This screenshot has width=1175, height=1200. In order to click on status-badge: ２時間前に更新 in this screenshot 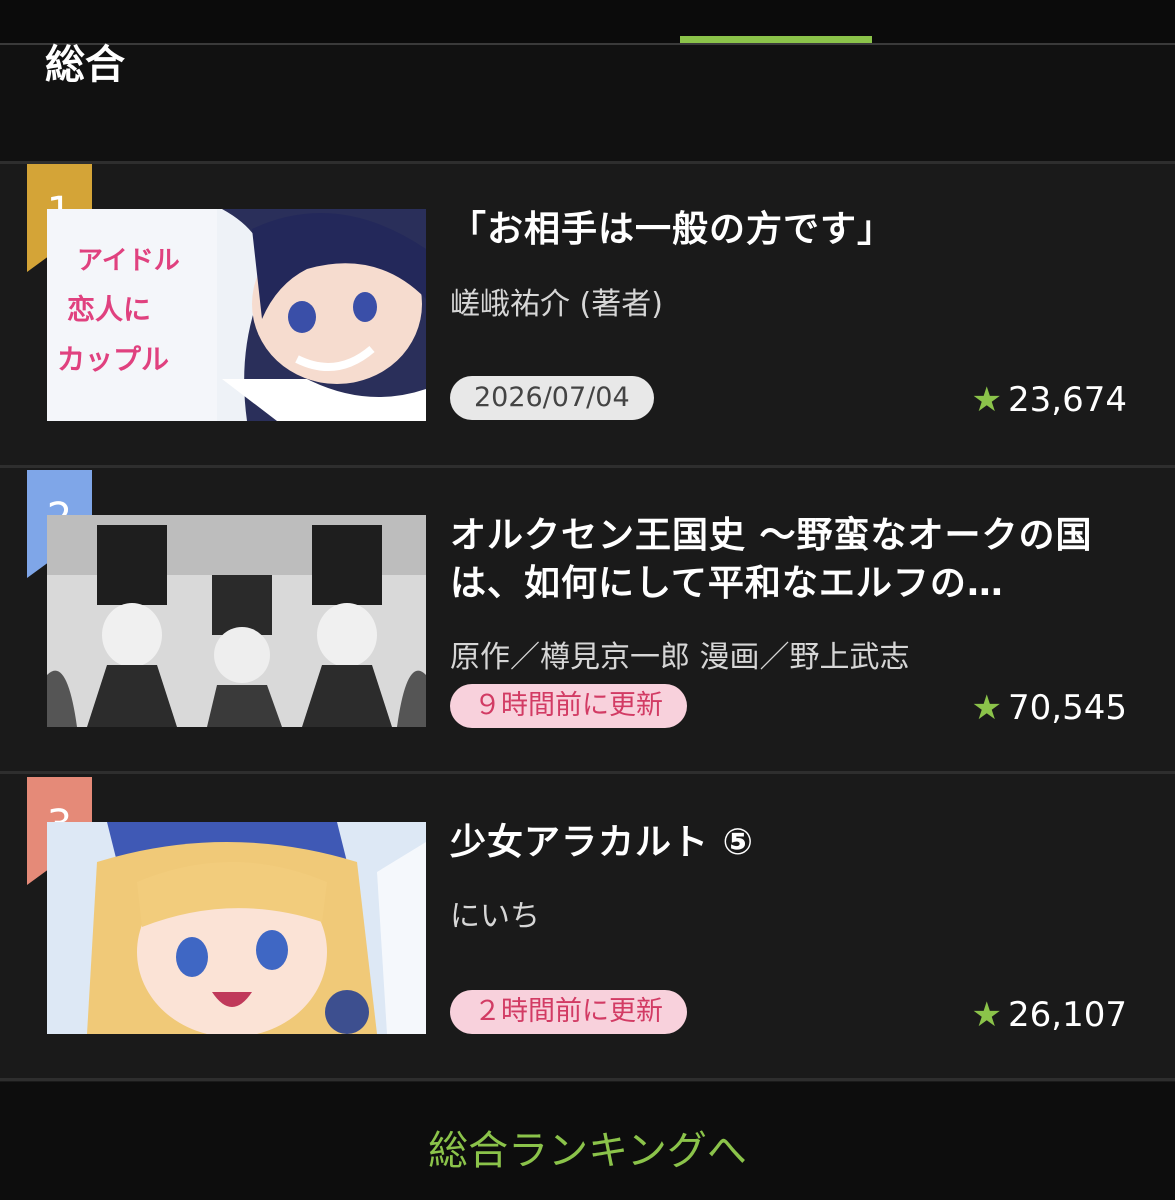, I will do `click(568, 1012)`.